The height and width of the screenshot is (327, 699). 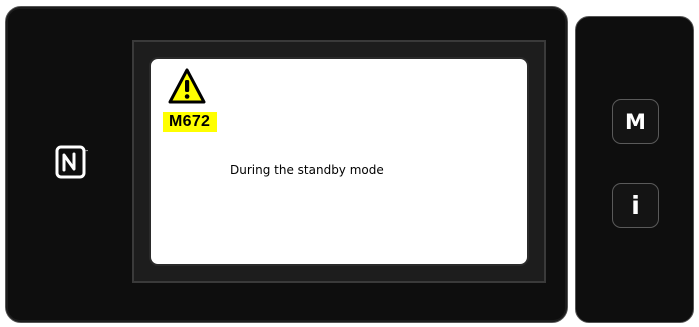 What do you see at coordinates (72, 162) in the screenshot?
I see `nfc-logo-icon: ™` at bounding box center [72, 162].